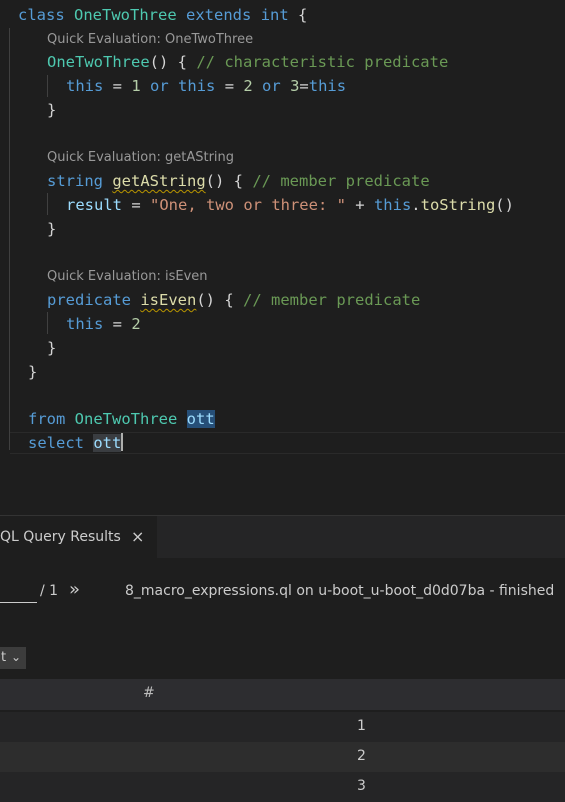 This screenshot has width=565, height=802. What do you see at coordinates (303, 15) in the screenshot?
I see `punctuation: {` at bounding box center [303, 15].